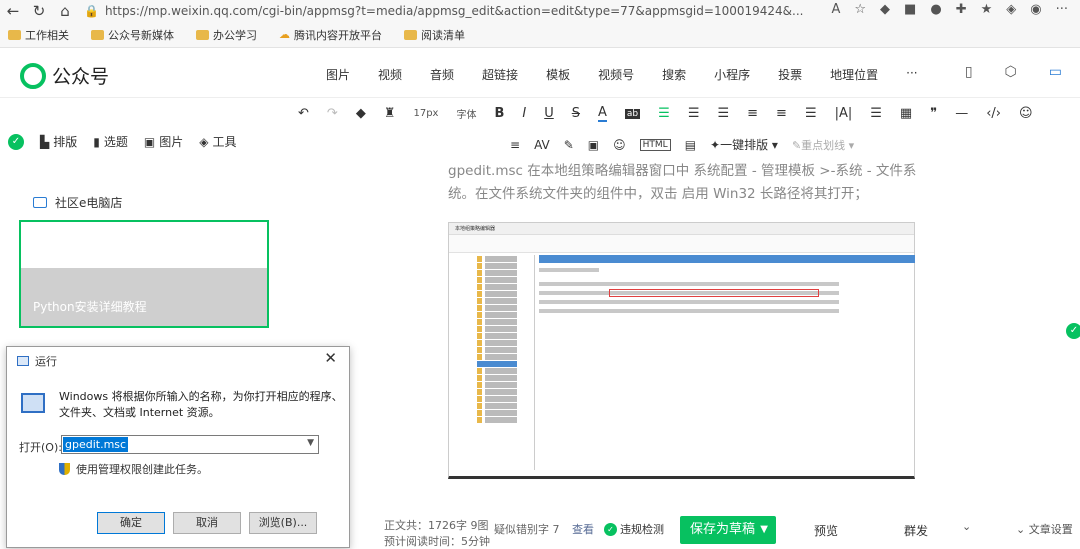 The width and height of the screenshot is (1080, 549). Describe the element at coordinates (332, 113) in the screenshot. I see `redo-icon: ↷` at that location.